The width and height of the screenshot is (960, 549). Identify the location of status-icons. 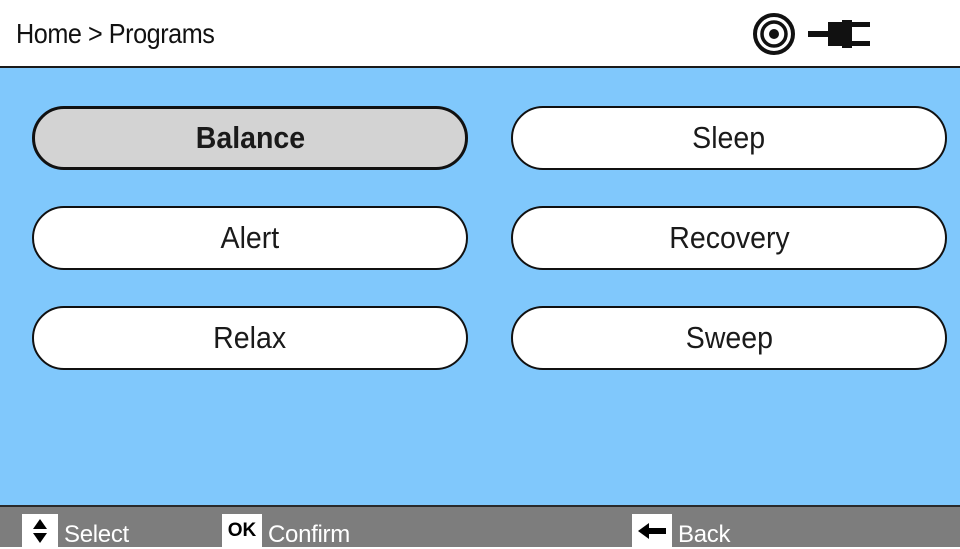
(814, 36).